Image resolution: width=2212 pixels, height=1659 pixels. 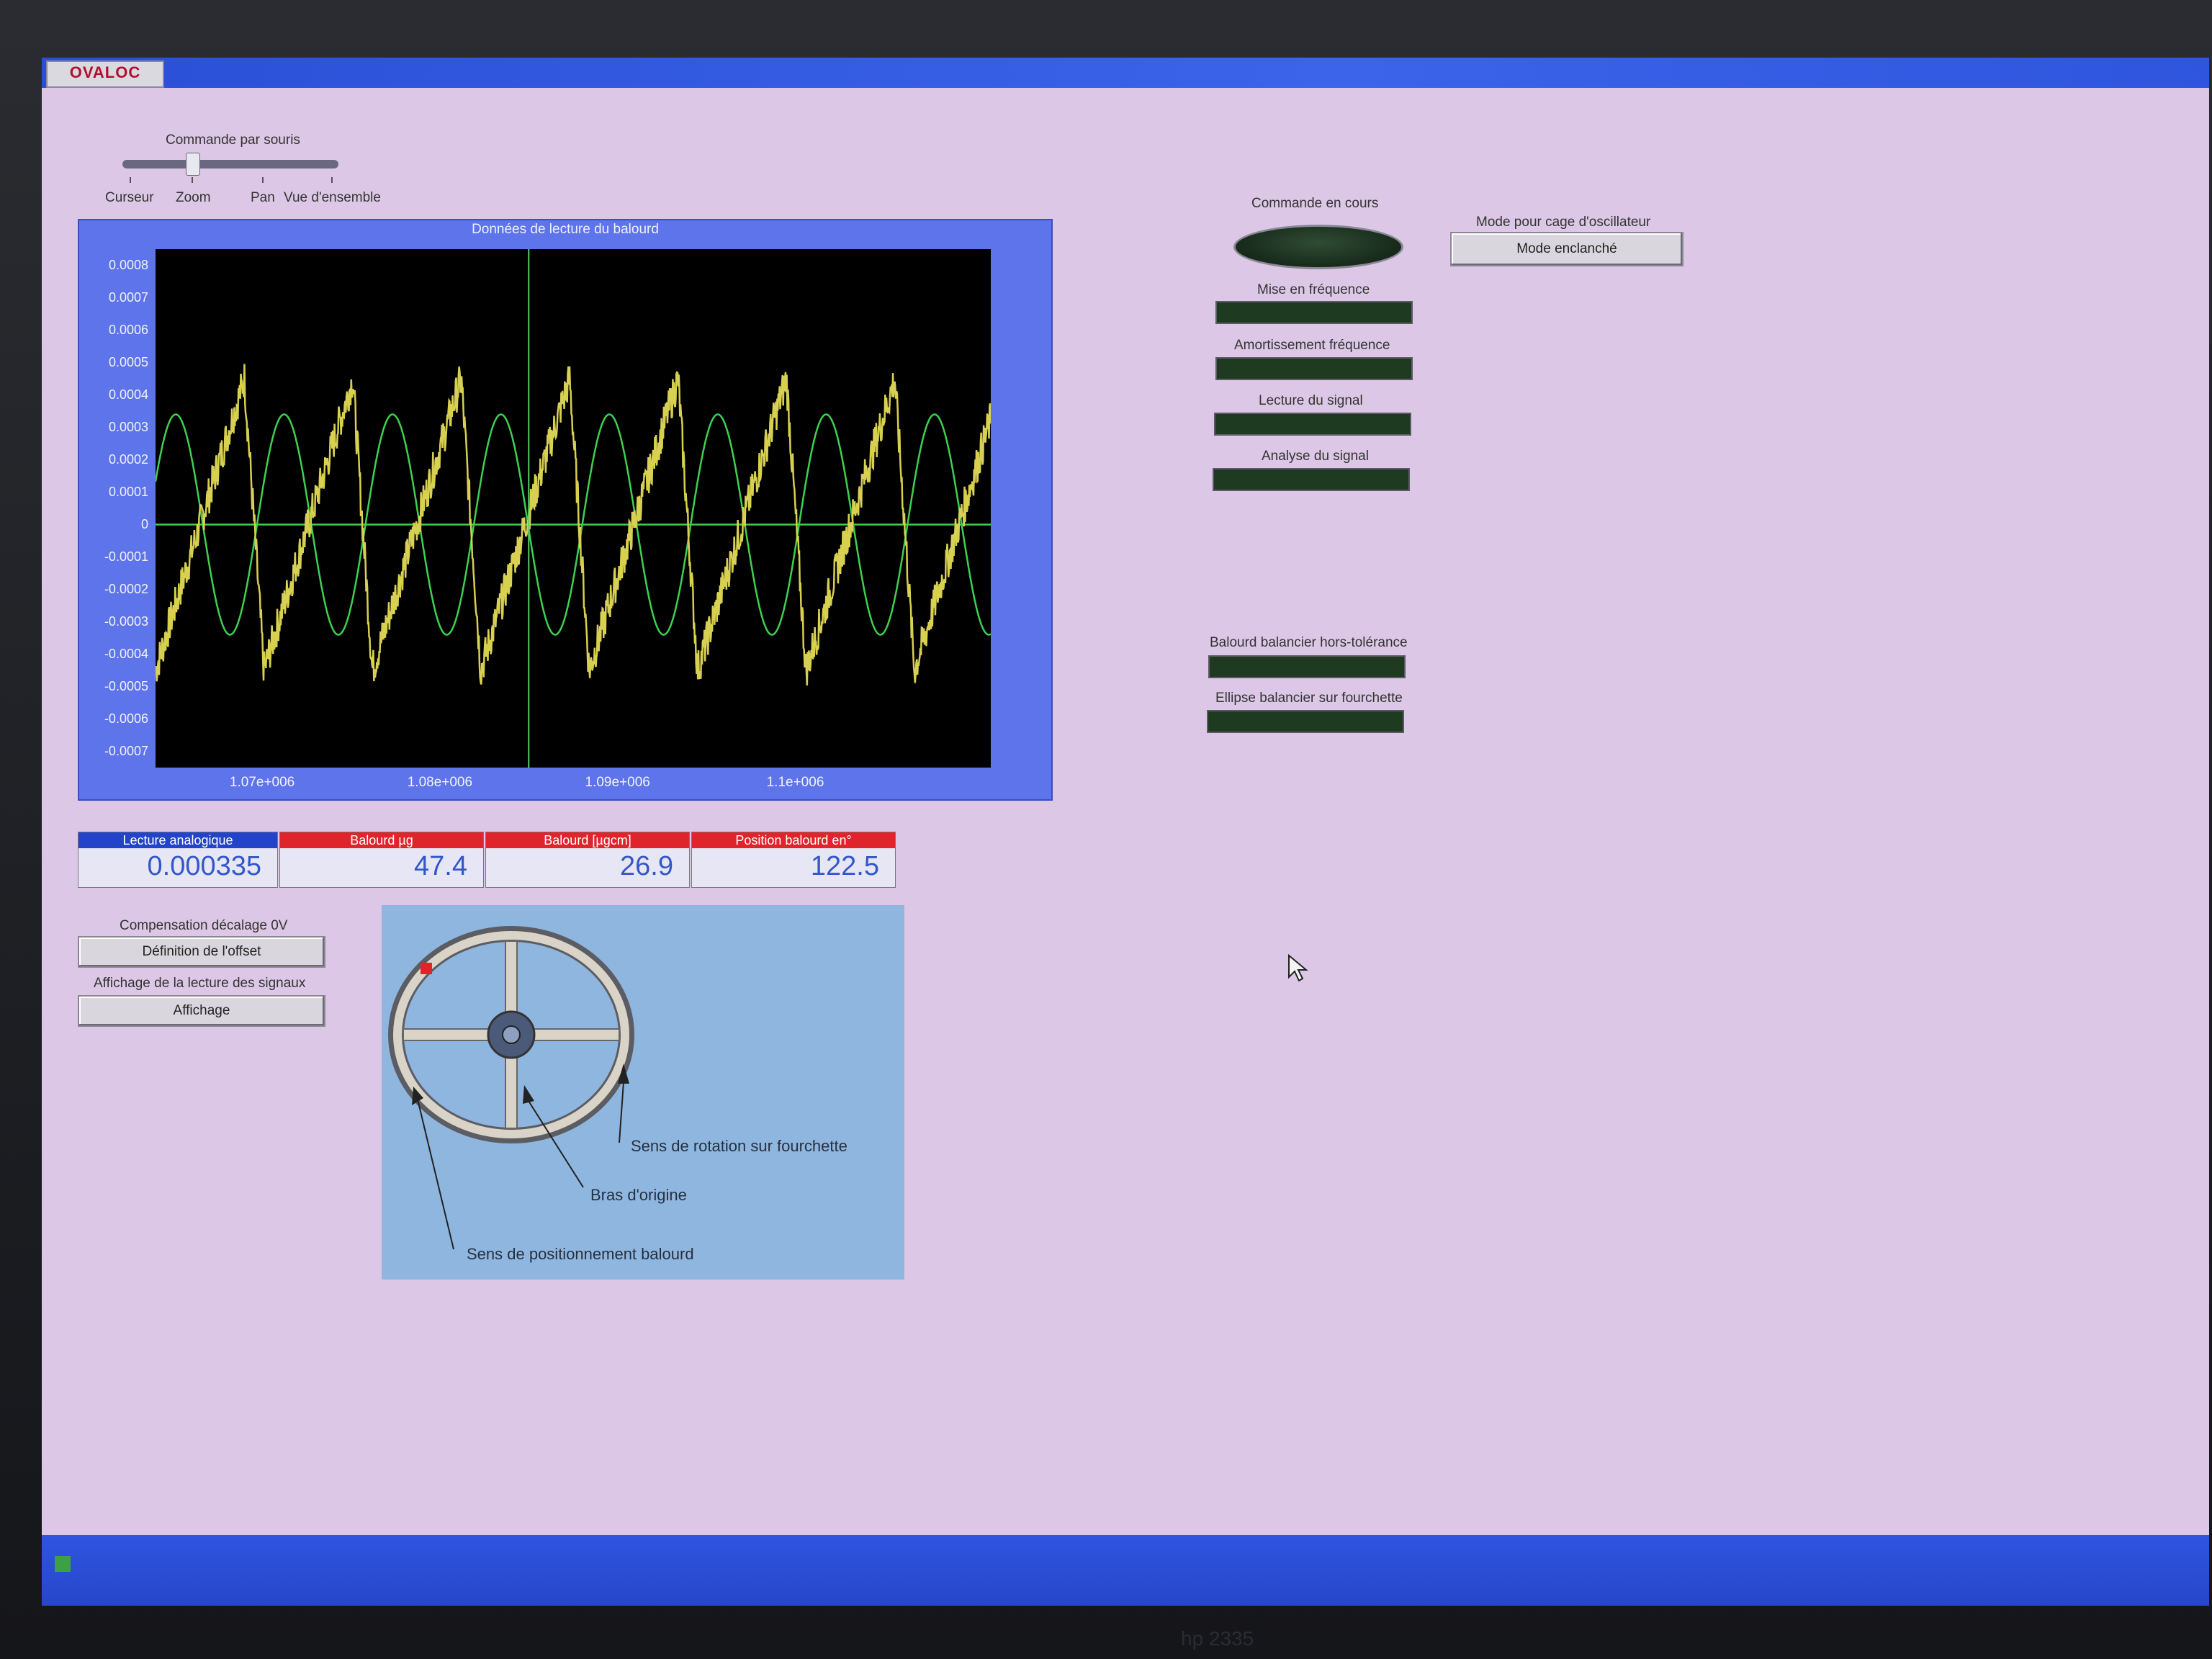 I want to click on unbalance-ugcm-indicator: Balourd [µgcm] 26.9, so click(x=588, y=860).